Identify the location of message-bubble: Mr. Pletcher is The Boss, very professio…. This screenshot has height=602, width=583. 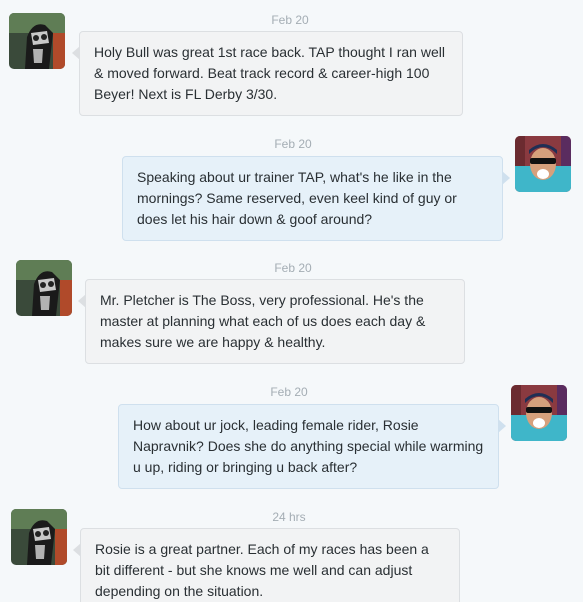
(271, 321).